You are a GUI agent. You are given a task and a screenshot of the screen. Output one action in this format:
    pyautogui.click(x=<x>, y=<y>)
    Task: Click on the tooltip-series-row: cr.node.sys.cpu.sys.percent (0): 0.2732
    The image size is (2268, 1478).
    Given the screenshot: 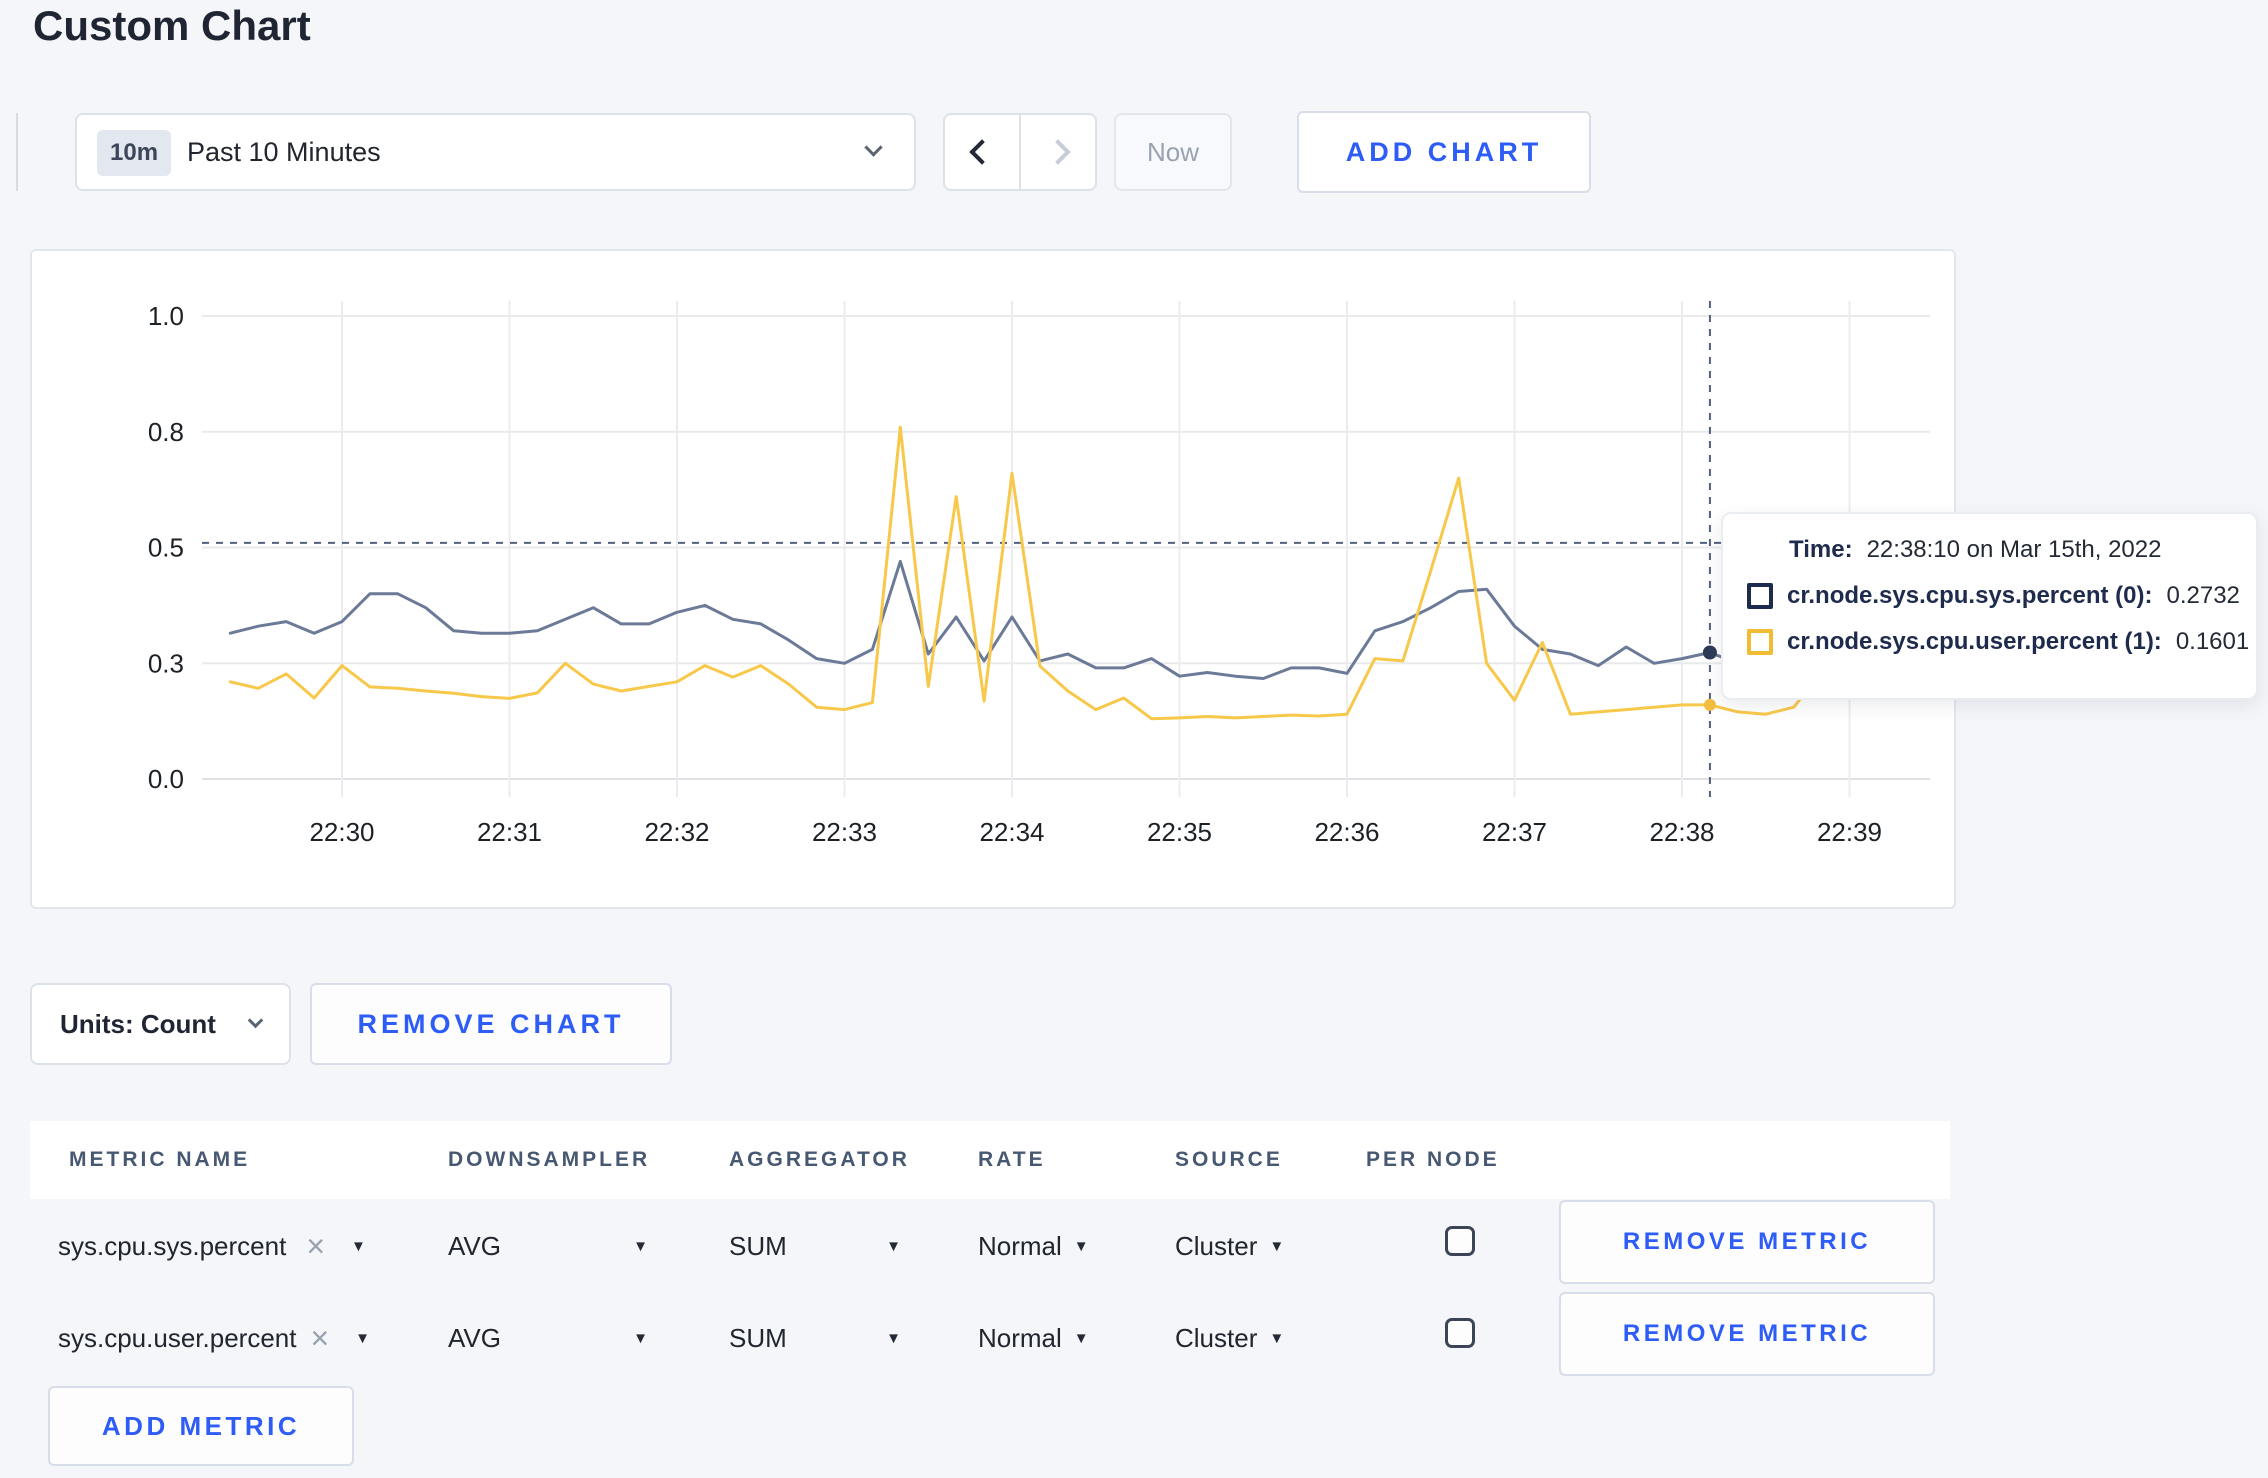 What is the action you would take?
    pyautogui.click(x=1993, y=596)
    